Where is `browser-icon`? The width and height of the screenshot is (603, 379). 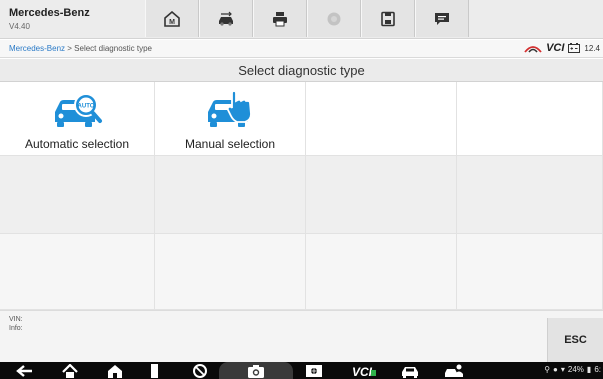
browser-icon is located at coordinates (200, 370).